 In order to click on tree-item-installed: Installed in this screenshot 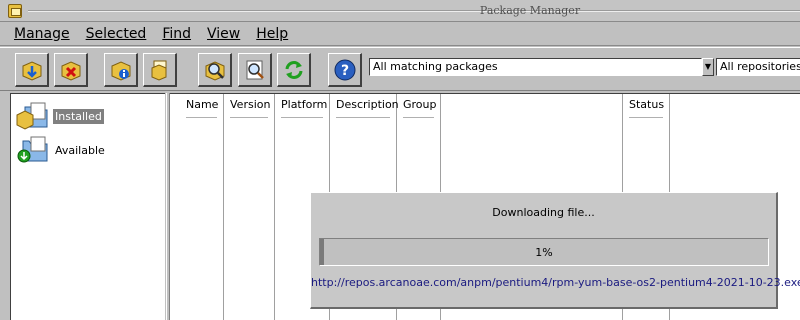, I will do `click(59, 116)`.